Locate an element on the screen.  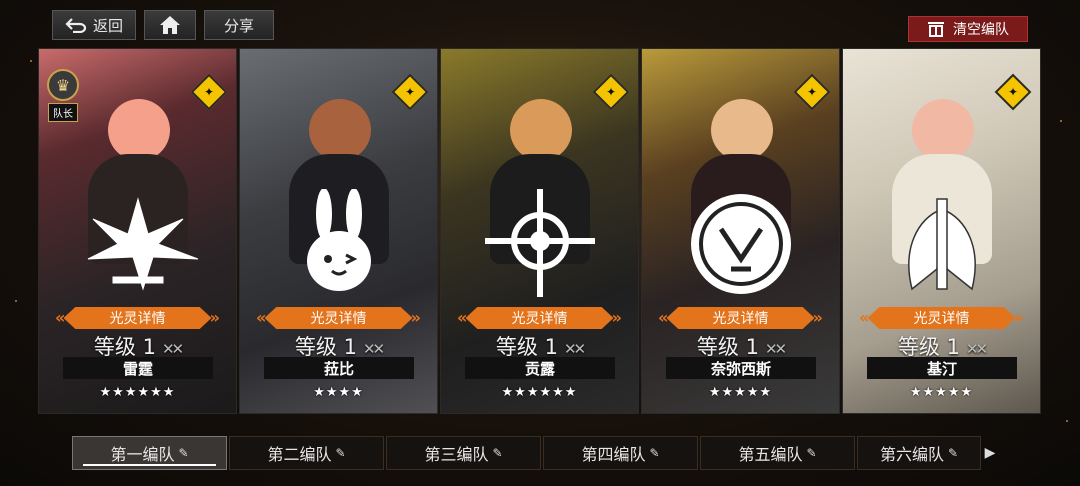
back-arrow-icon is located at coordinates (76, 25).